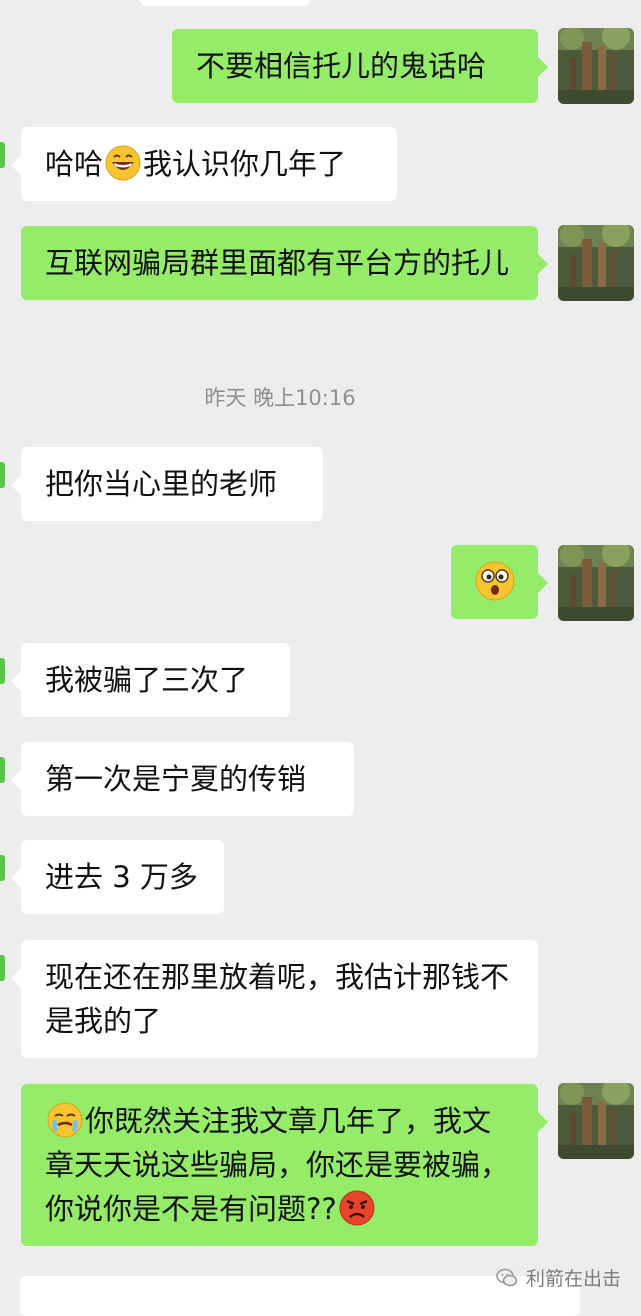  I want to click on incoming-message: 进去 3 万多, so click(117, 877).